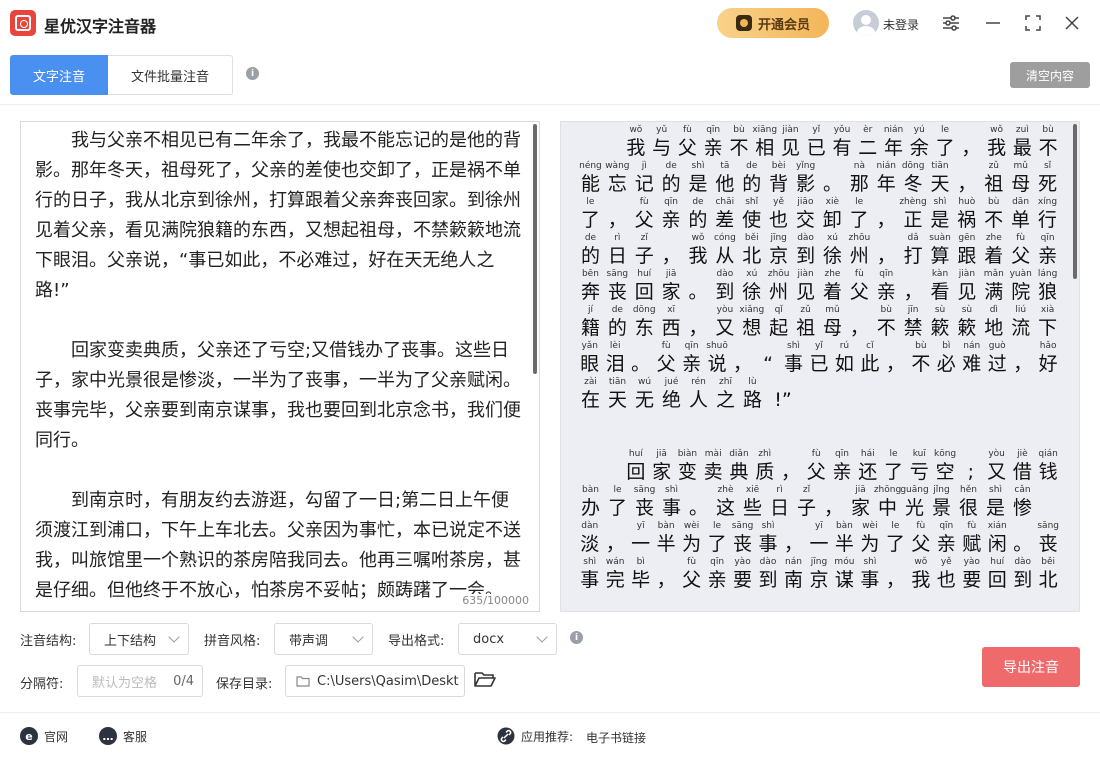 The height and width of the screenshot is (760, 1100). I want to click on hanzi-char: 的, so click(698, 220).